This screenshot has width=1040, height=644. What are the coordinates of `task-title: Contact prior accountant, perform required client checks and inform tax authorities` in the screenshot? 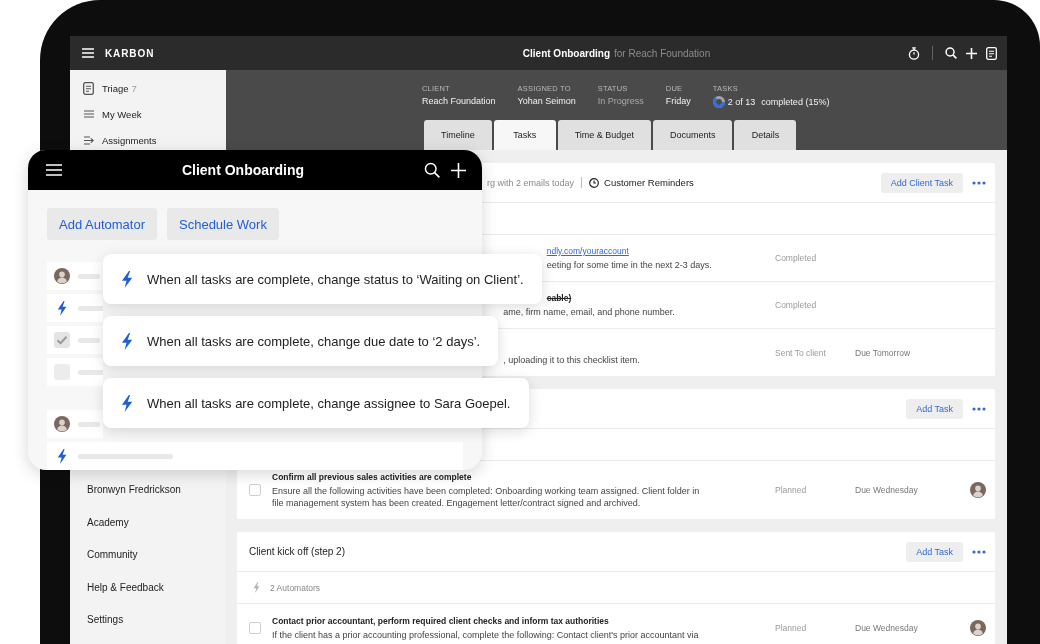 It's located at (440, 620).